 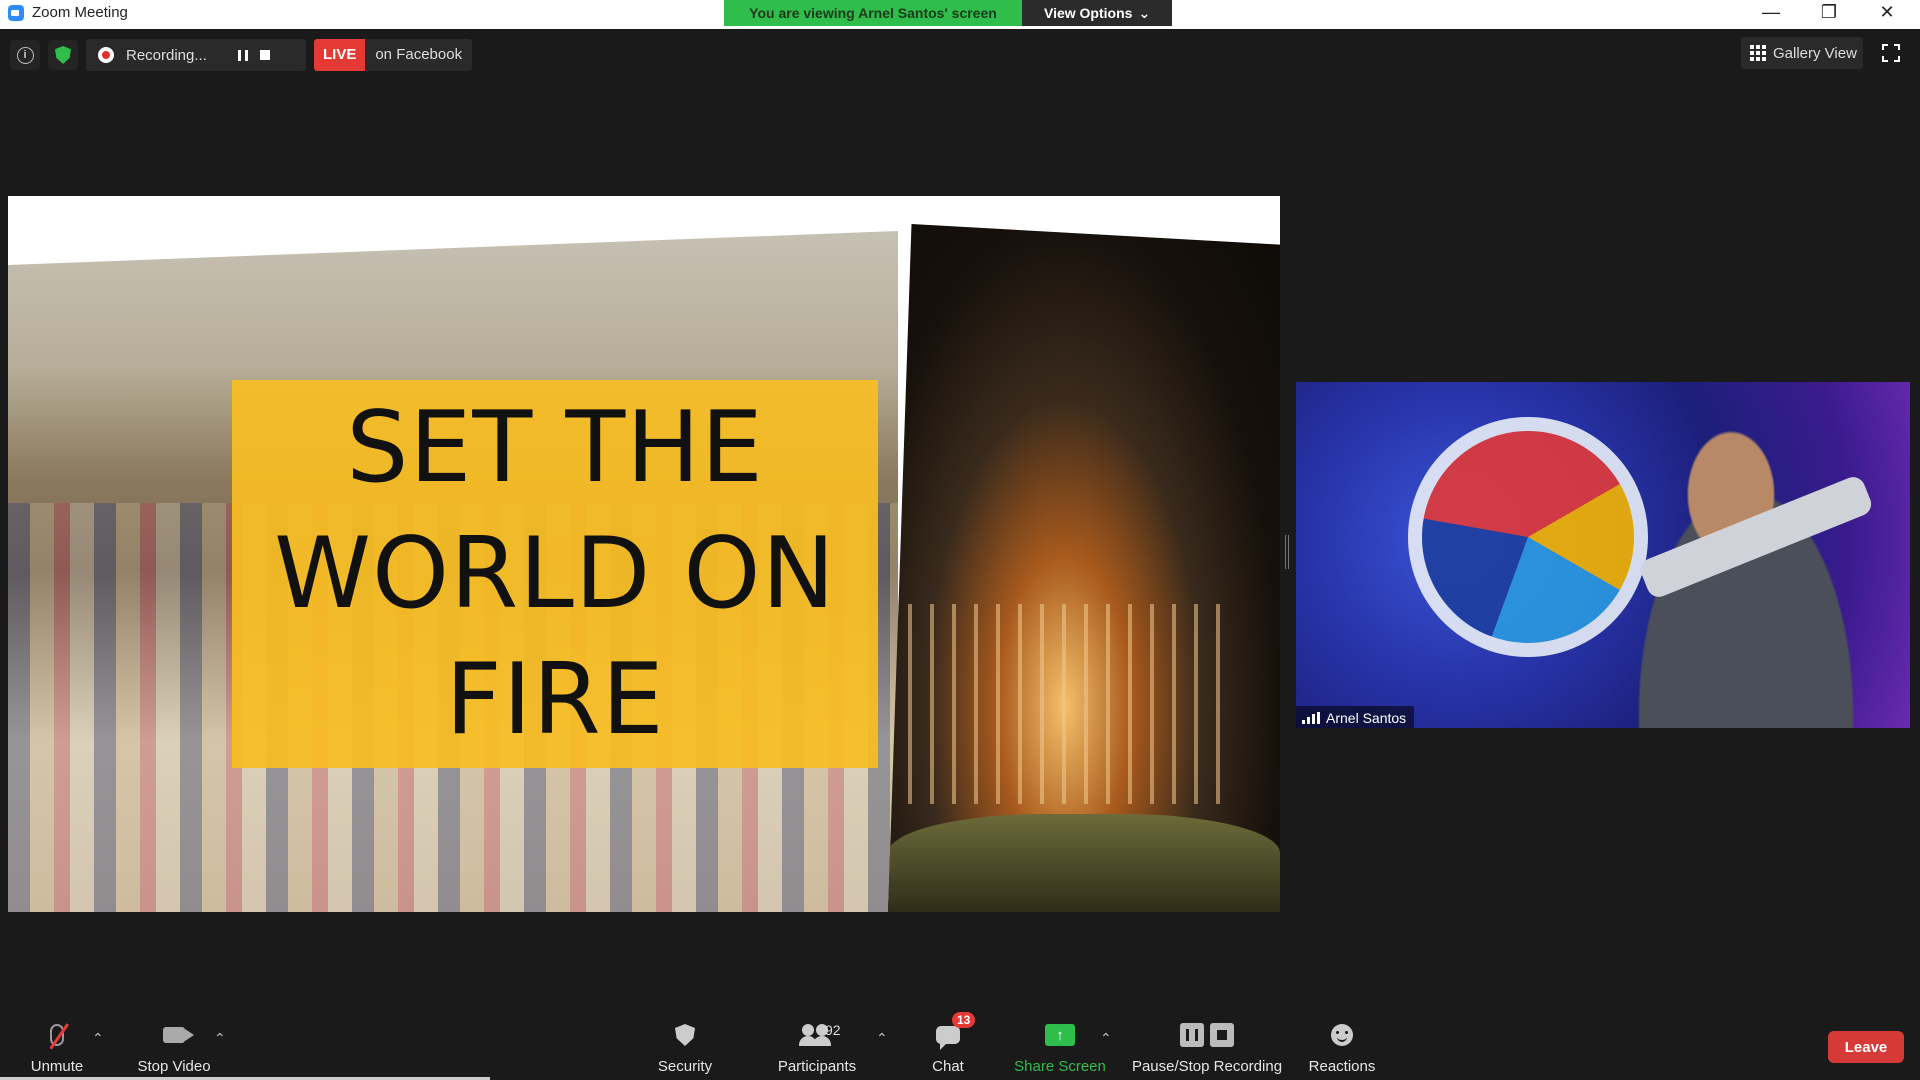 What do you see at coordinates (1342, 1066) in the screenshot?
I see `reactions-label: Reactions` at bounding box center [1342, 1066].